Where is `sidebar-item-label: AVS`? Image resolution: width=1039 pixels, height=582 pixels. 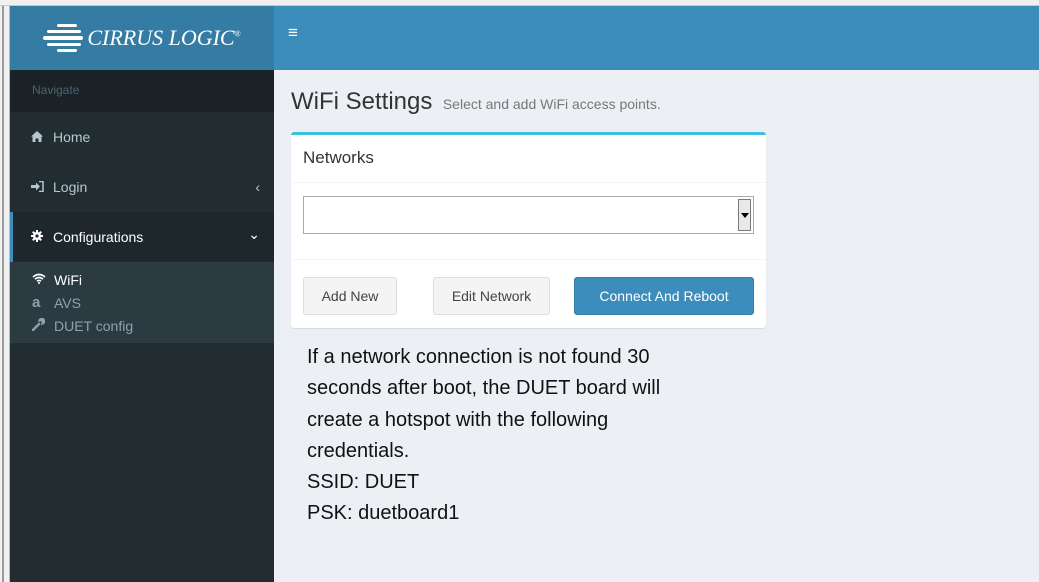
sidebar-item-label: AVS is located at coordinates (67, 302).